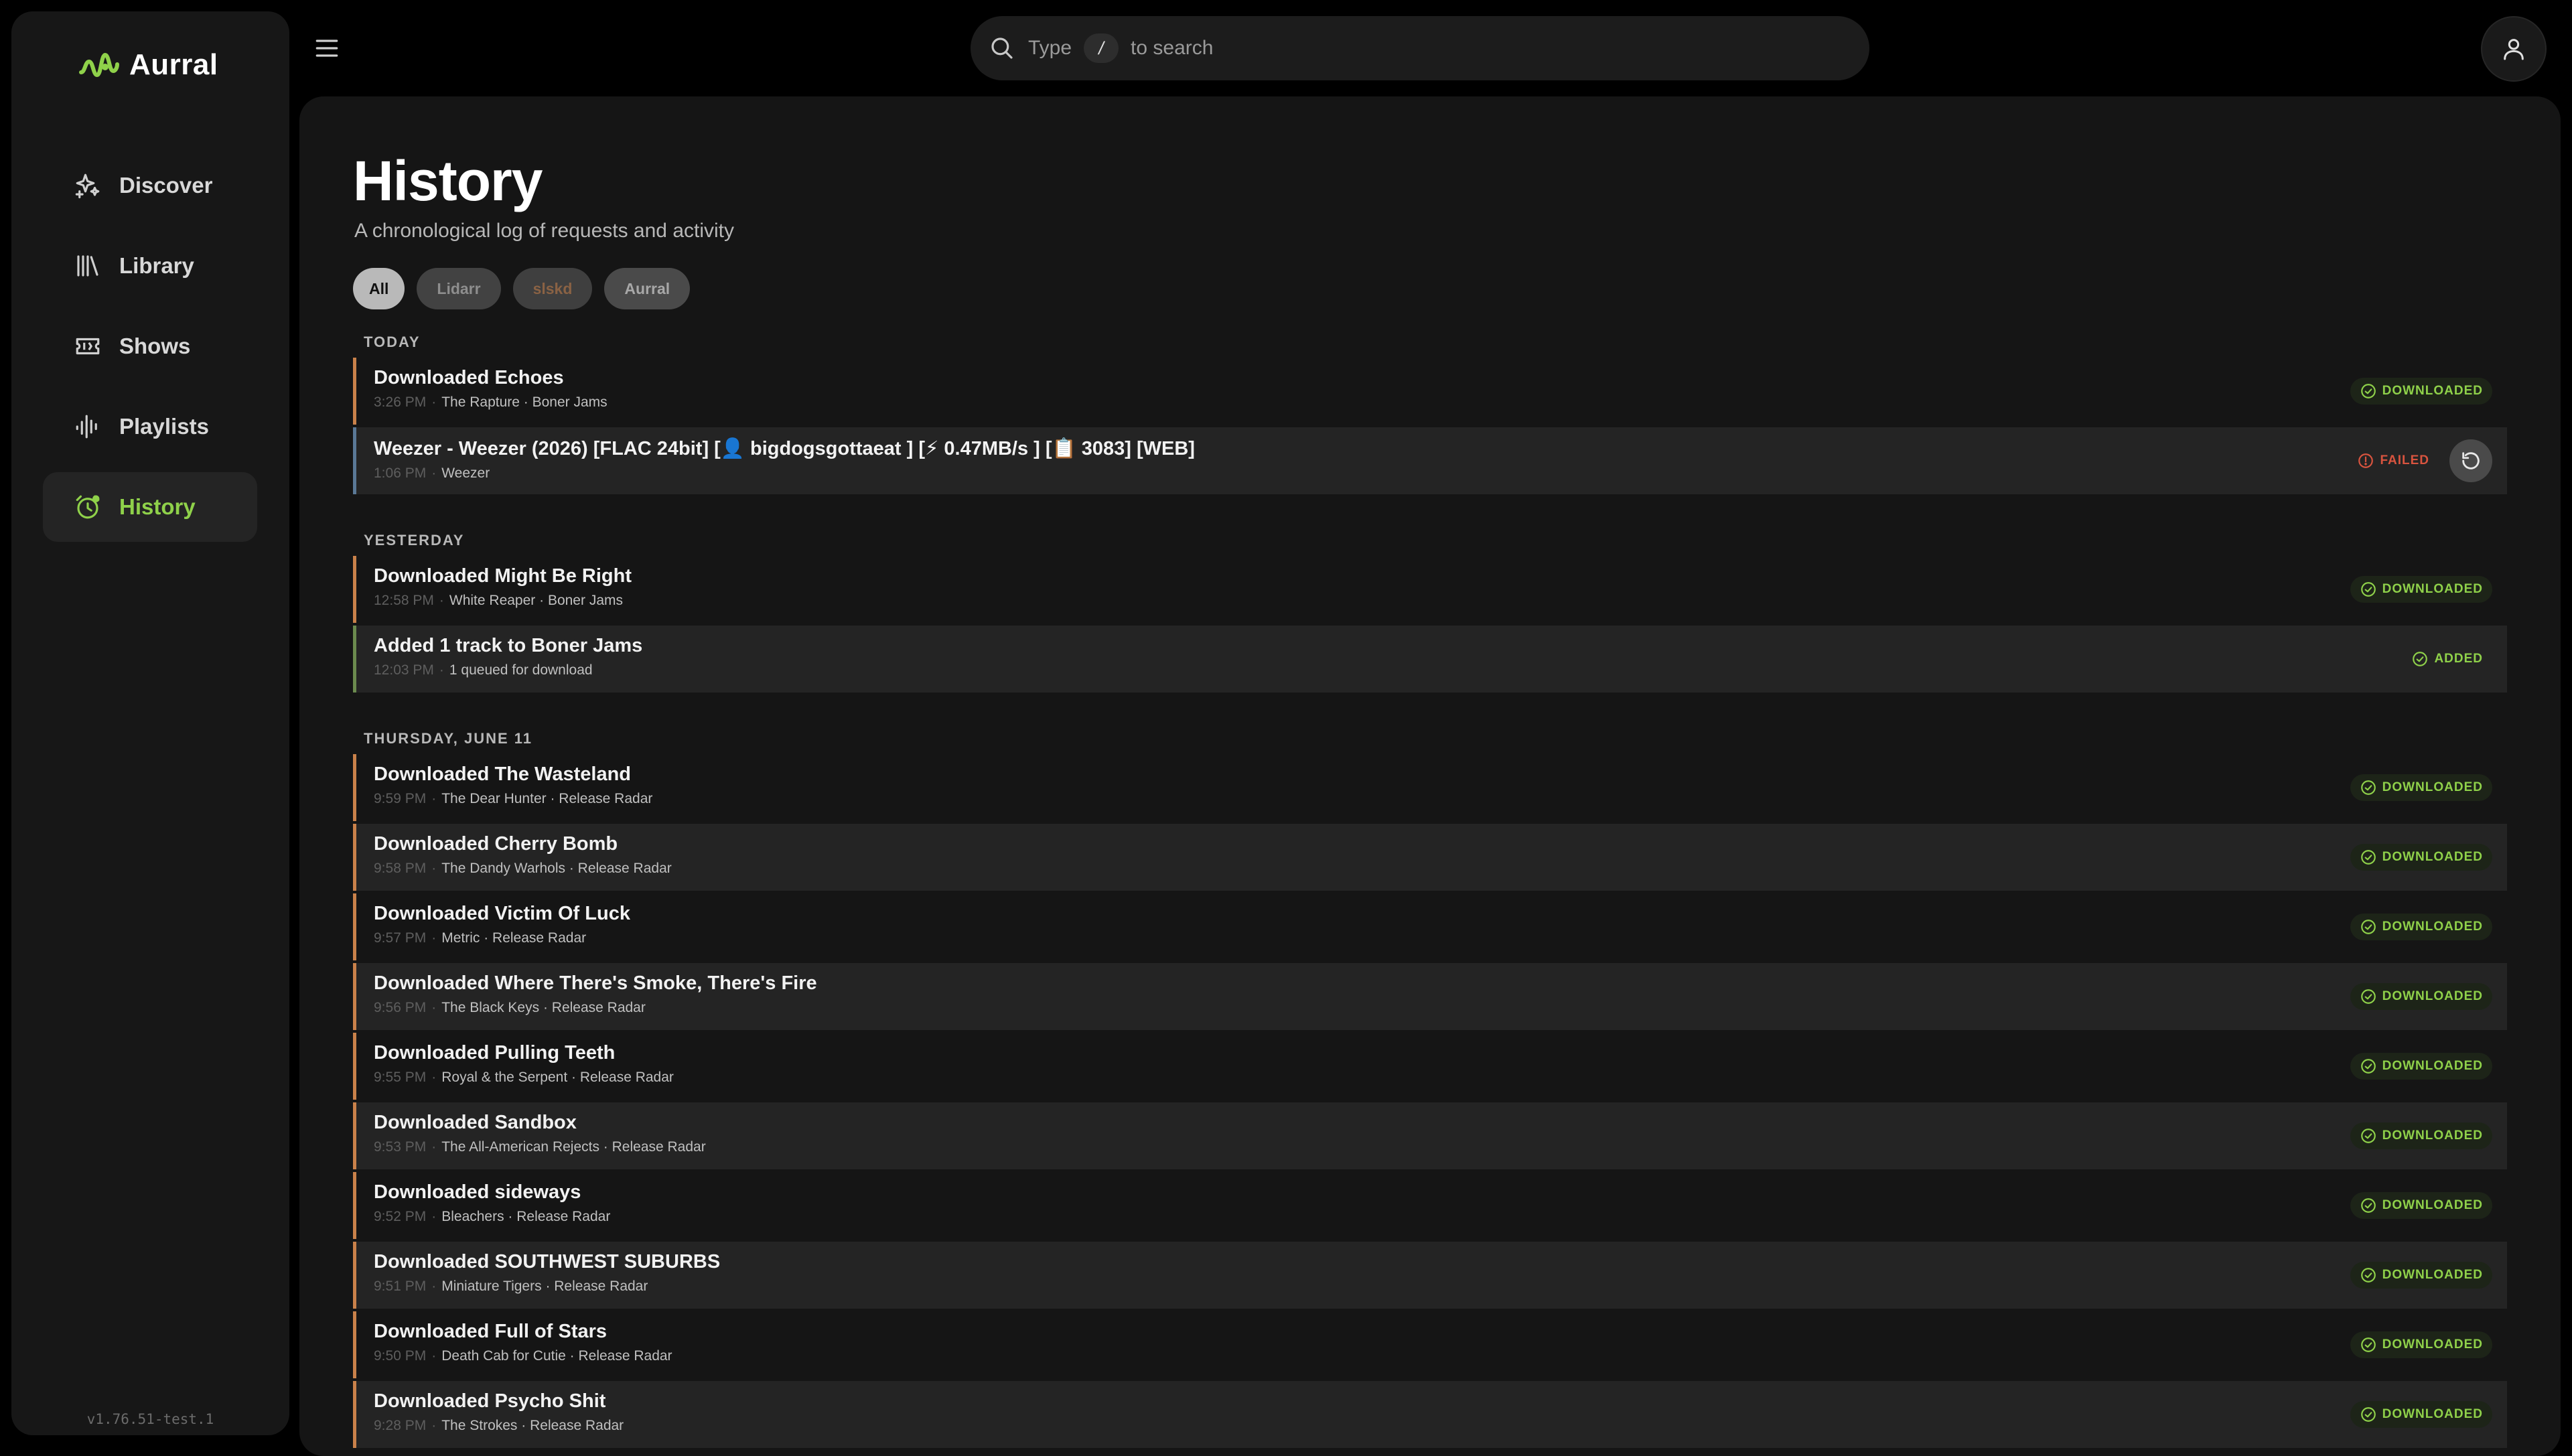 The width and height of the screenshot is (2572, 1456). What do you see at coordinates (448, 738) in the screenshot?
I see `section-label: THURSDAY, JUNE 11` at bounding box center [448, 738].